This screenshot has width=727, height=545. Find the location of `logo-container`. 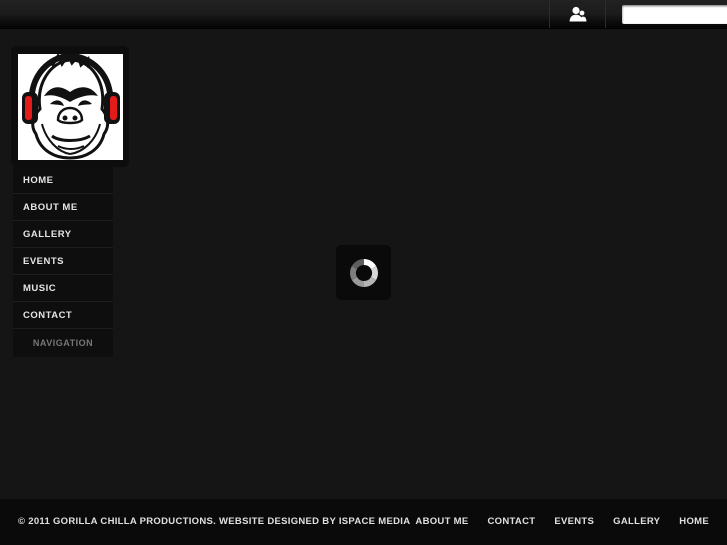

logo-container is located at coordinates (70, 106).